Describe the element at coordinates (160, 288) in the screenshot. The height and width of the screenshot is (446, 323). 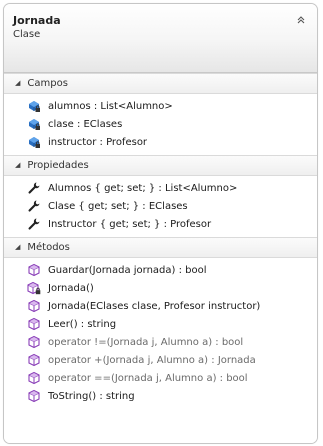
I see `member-row: Jornada()` at that location.